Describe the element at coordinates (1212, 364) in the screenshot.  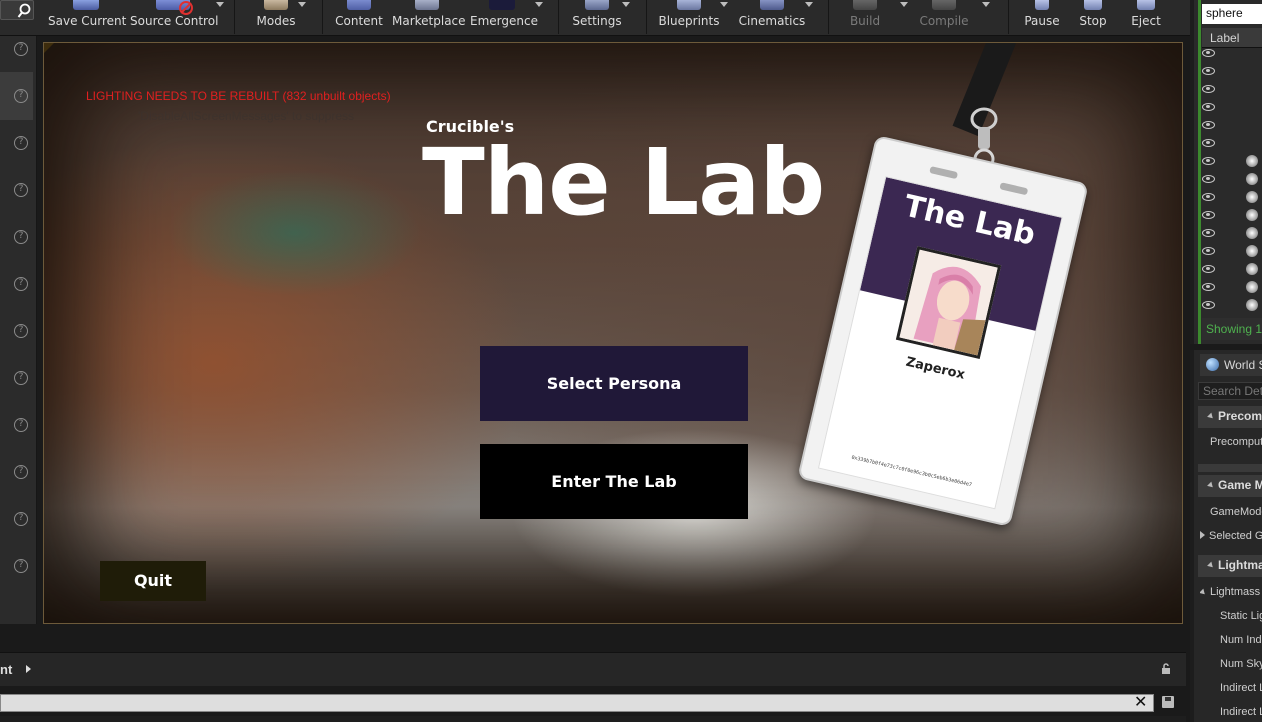
I see `globe-icon` at that location.